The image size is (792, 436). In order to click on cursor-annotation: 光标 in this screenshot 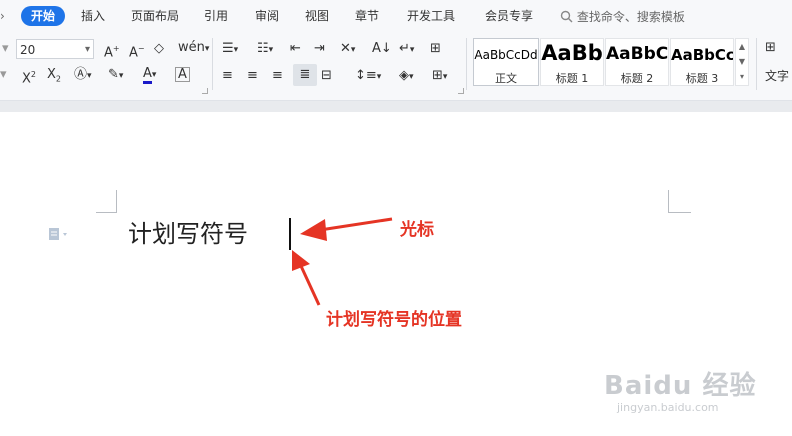, I will do `click(417, 230)`.